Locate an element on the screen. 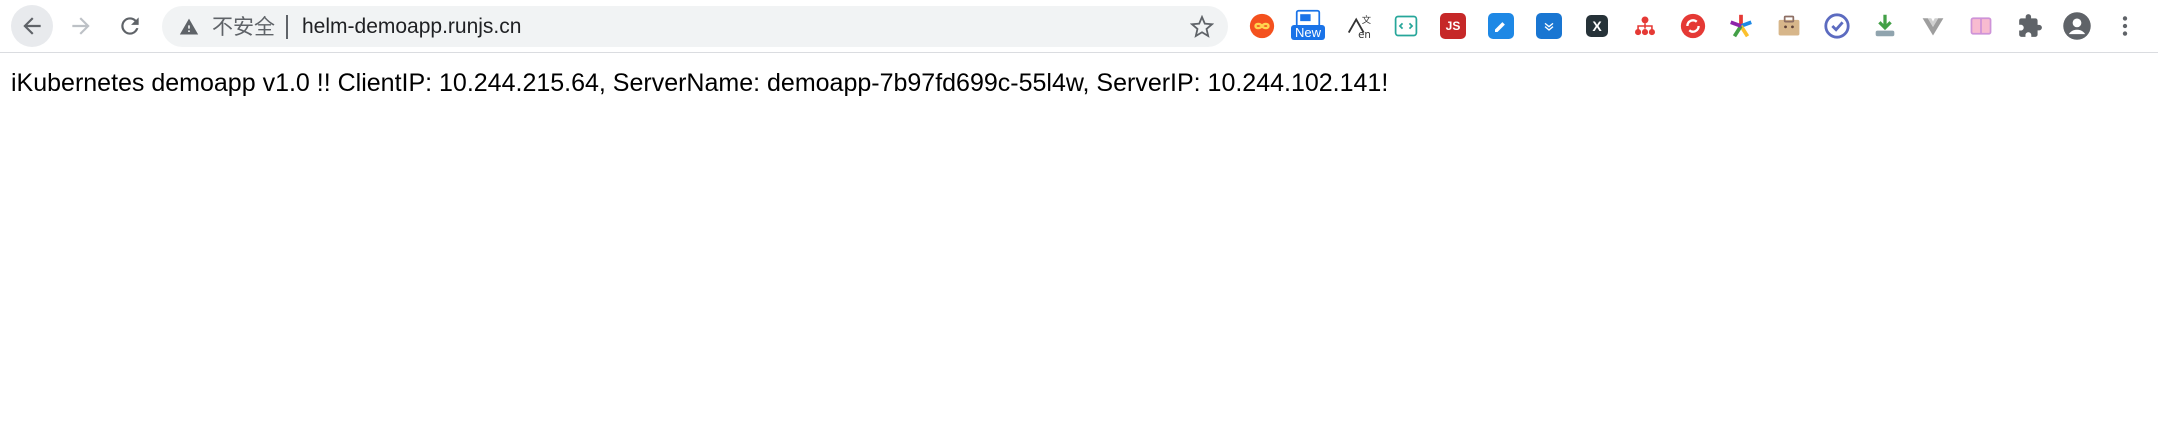  address-bar: 不安全 helm-demoapp.runjs.cn is located at coordinates (695, 26).